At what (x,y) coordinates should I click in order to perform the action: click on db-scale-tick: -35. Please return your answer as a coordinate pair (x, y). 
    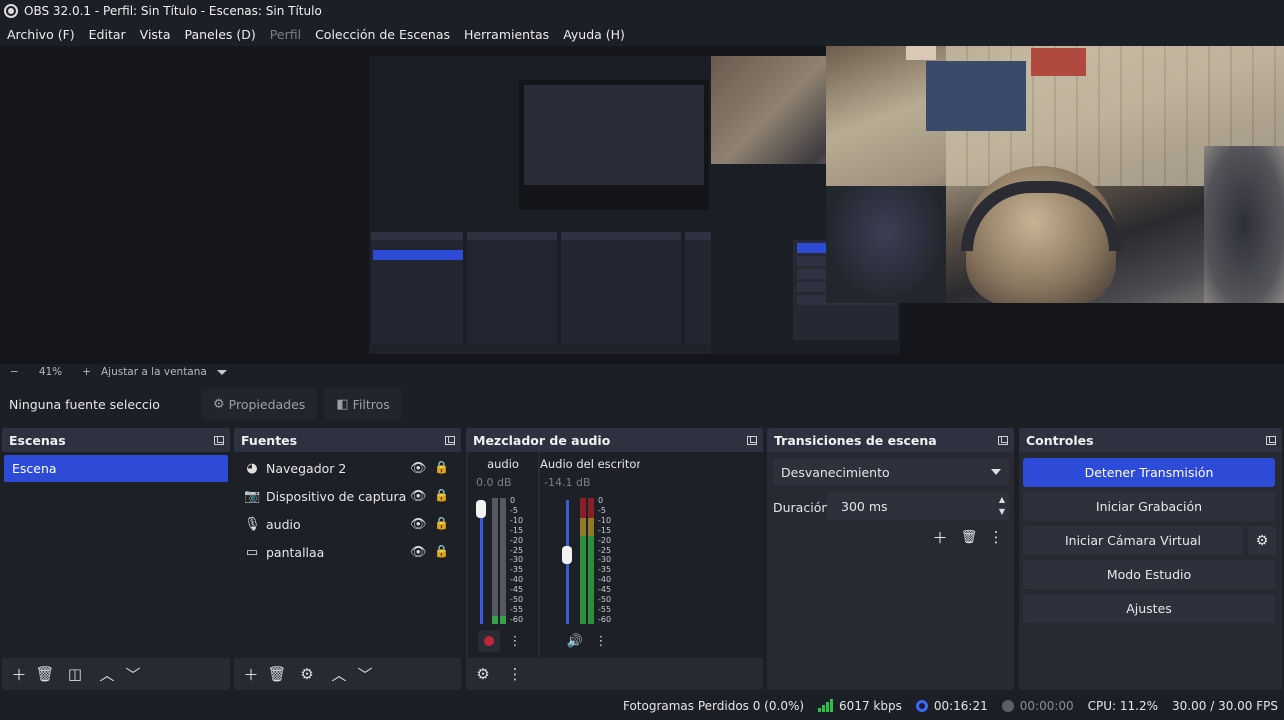
    Looking at the image, I should click on (517, 570).